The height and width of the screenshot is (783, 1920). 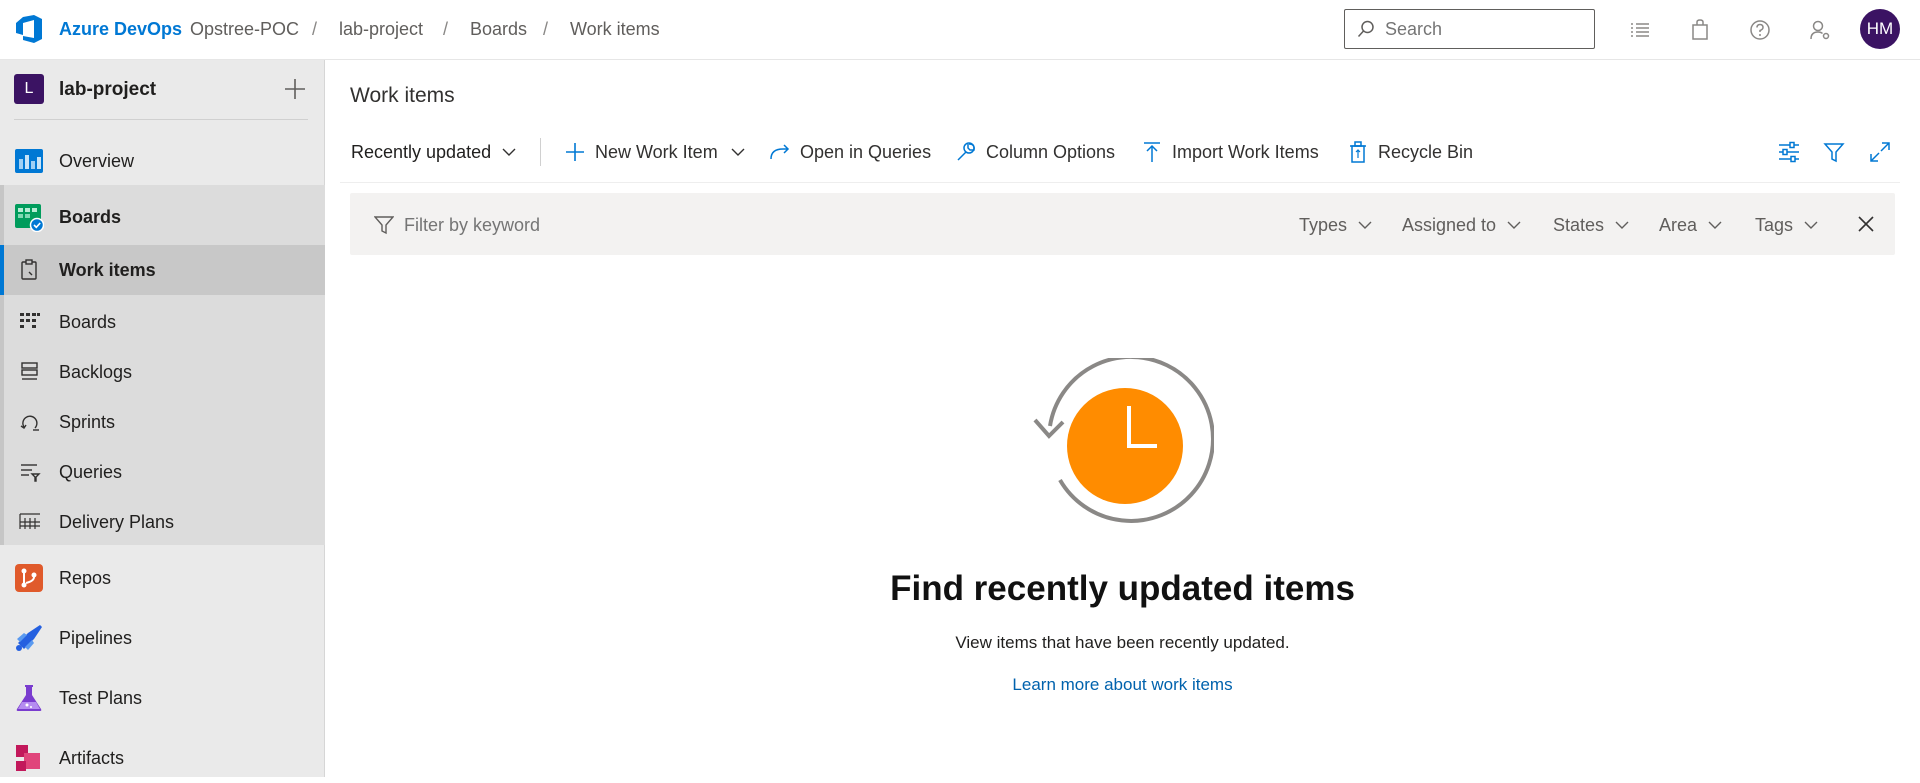 What do you see at coordinates (31, 473) in the screenshot?
I see `queries-icon` at bounding box center [31, 473].